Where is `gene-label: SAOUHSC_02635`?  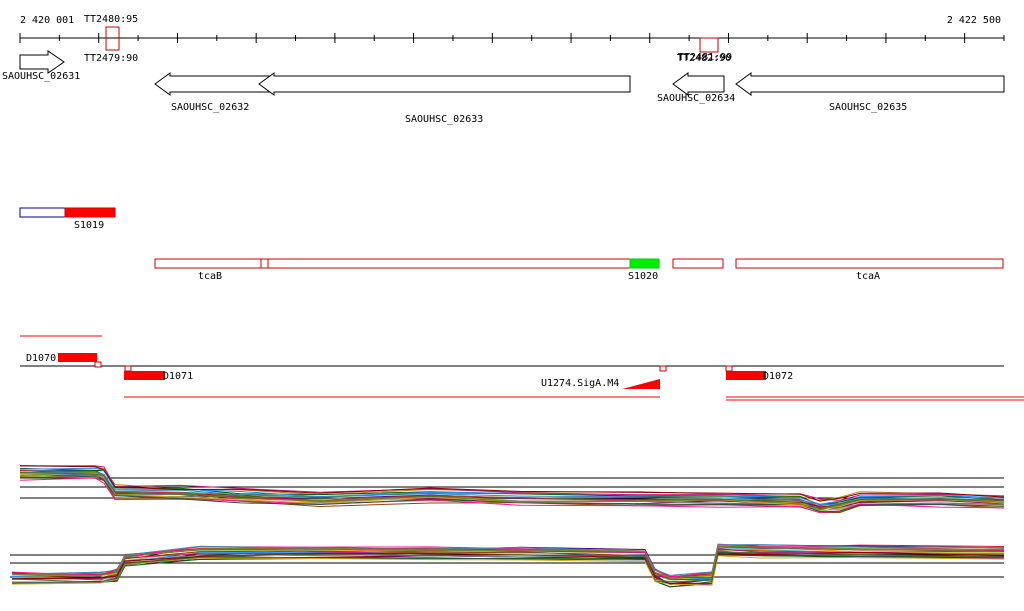 gene-label: SAOUHSC_02635 is located at coordinates (868, 107).